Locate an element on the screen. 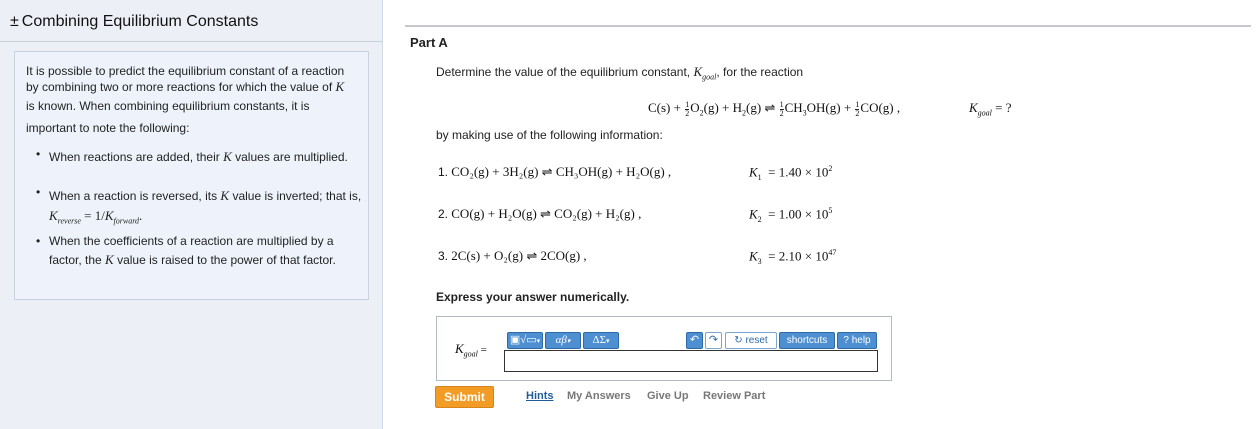  submit-button: Submit is located at coordinates (464, 397).